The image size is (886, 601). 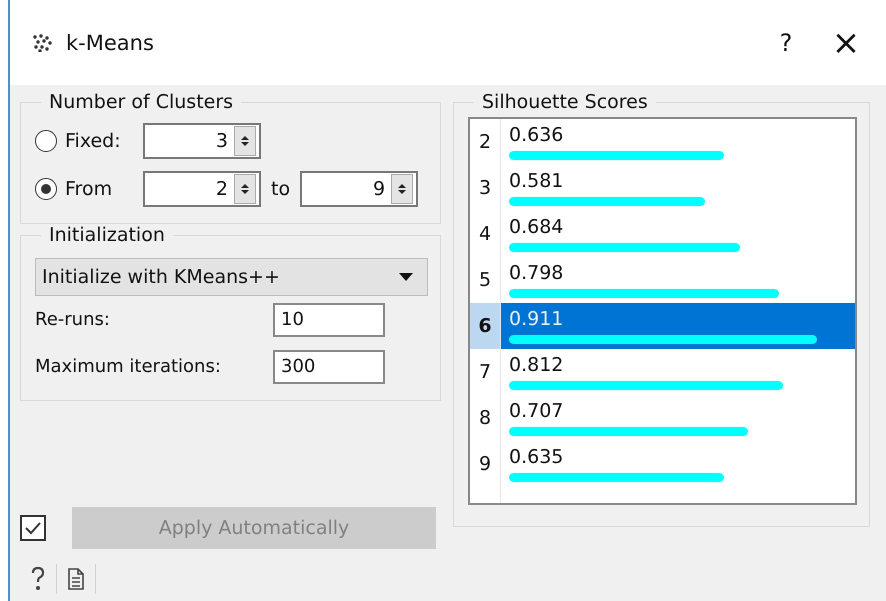 I want to click on window-title: k-Means, so click(x=110, y=42).